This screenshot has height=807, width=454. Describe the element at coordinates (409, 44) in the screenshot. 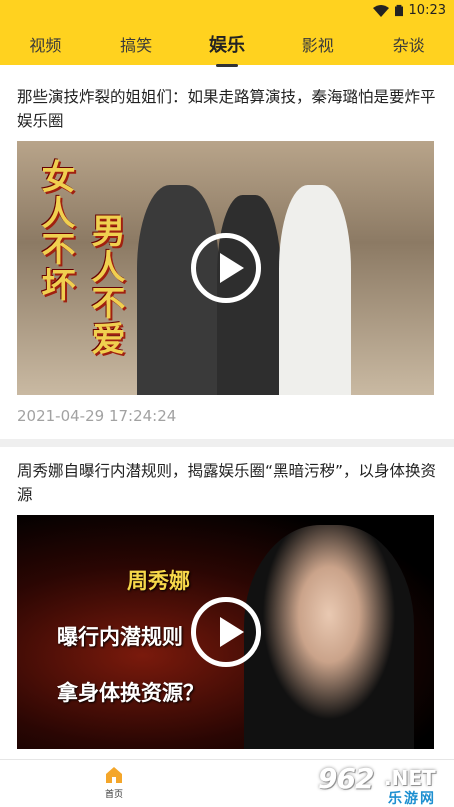

I see `tab-misc: 杂谈` at that location.